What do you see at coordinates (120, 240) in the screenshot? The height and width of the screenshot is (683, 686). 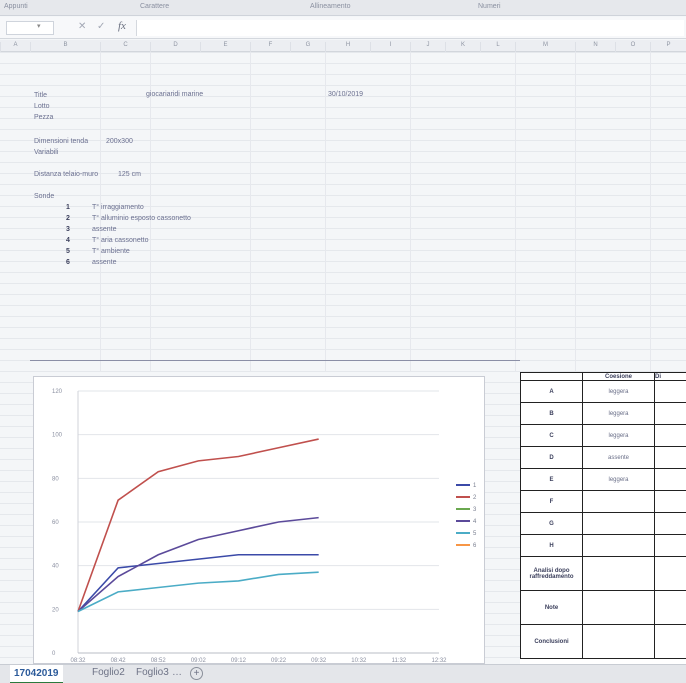 I see `sonda-description: T° aria cassonetto` at bounding box center [120, 240].